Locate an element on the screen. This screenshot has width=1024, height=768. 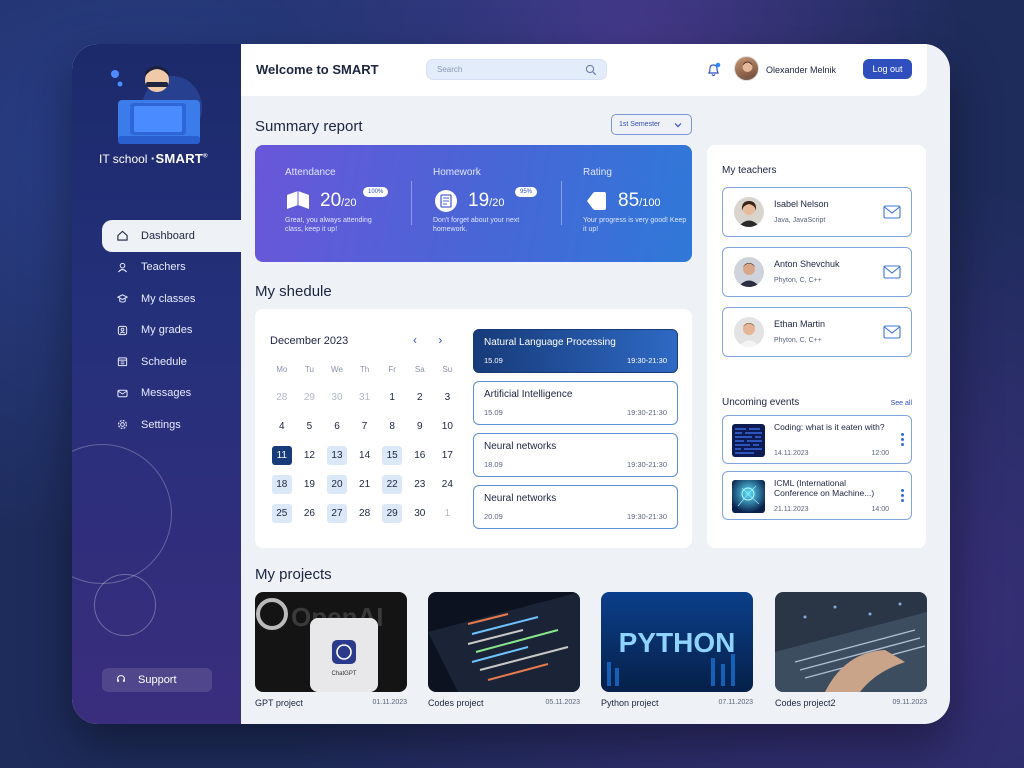
sidebar-item-dashboard: Dashboard is located at coordinates (171, 236).